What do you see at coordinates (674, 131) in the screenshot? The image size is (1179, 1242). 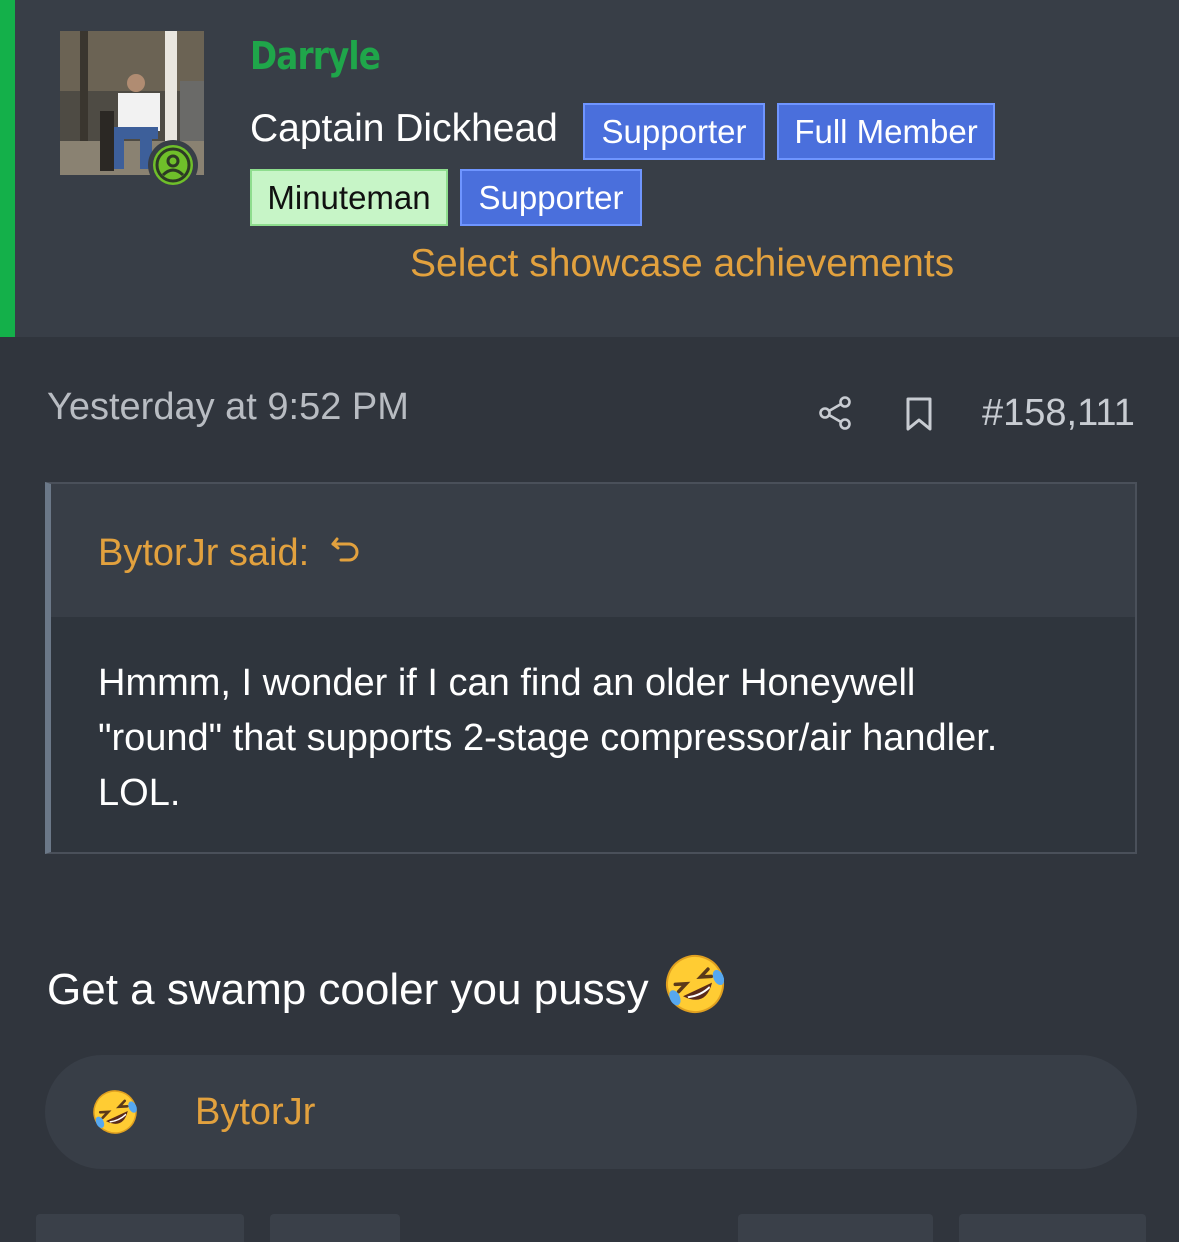 I see `user-banner-supporter: Supporter` at bounding box center [674, 131].